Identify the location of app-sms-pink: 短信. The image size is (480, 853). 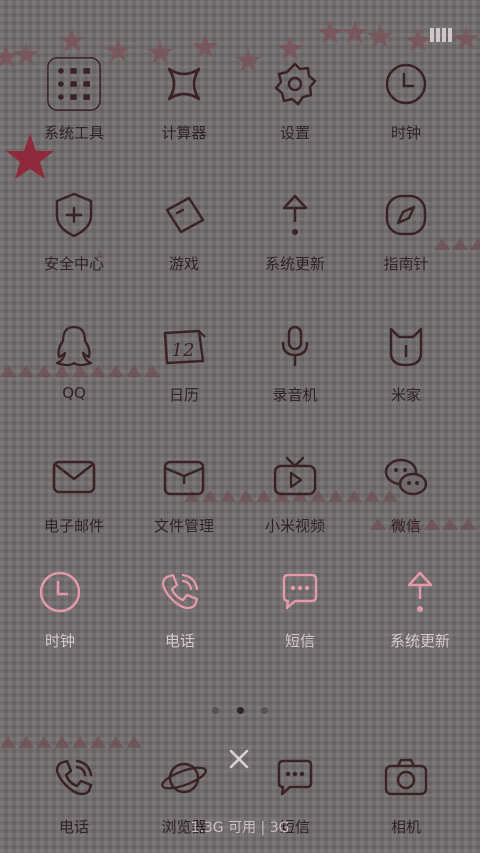
(300, 607).